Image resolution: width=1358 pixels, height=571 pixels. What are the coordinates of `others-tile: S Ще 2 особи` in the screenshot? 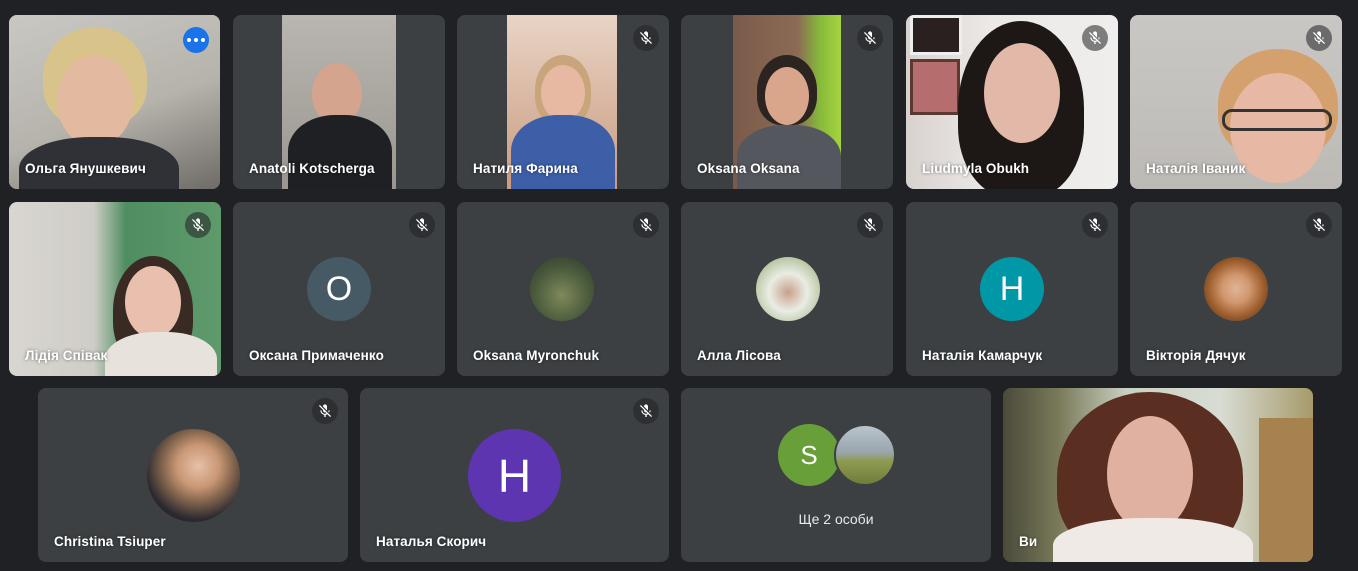 It's located at (836, 475).